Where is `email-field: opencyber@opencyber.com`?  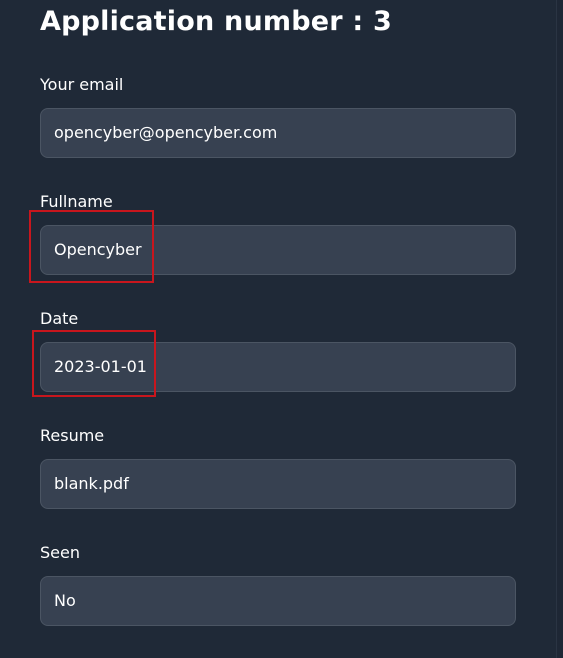 email-field: opencyber@opencyber.com is located at coordinates (278, 133).